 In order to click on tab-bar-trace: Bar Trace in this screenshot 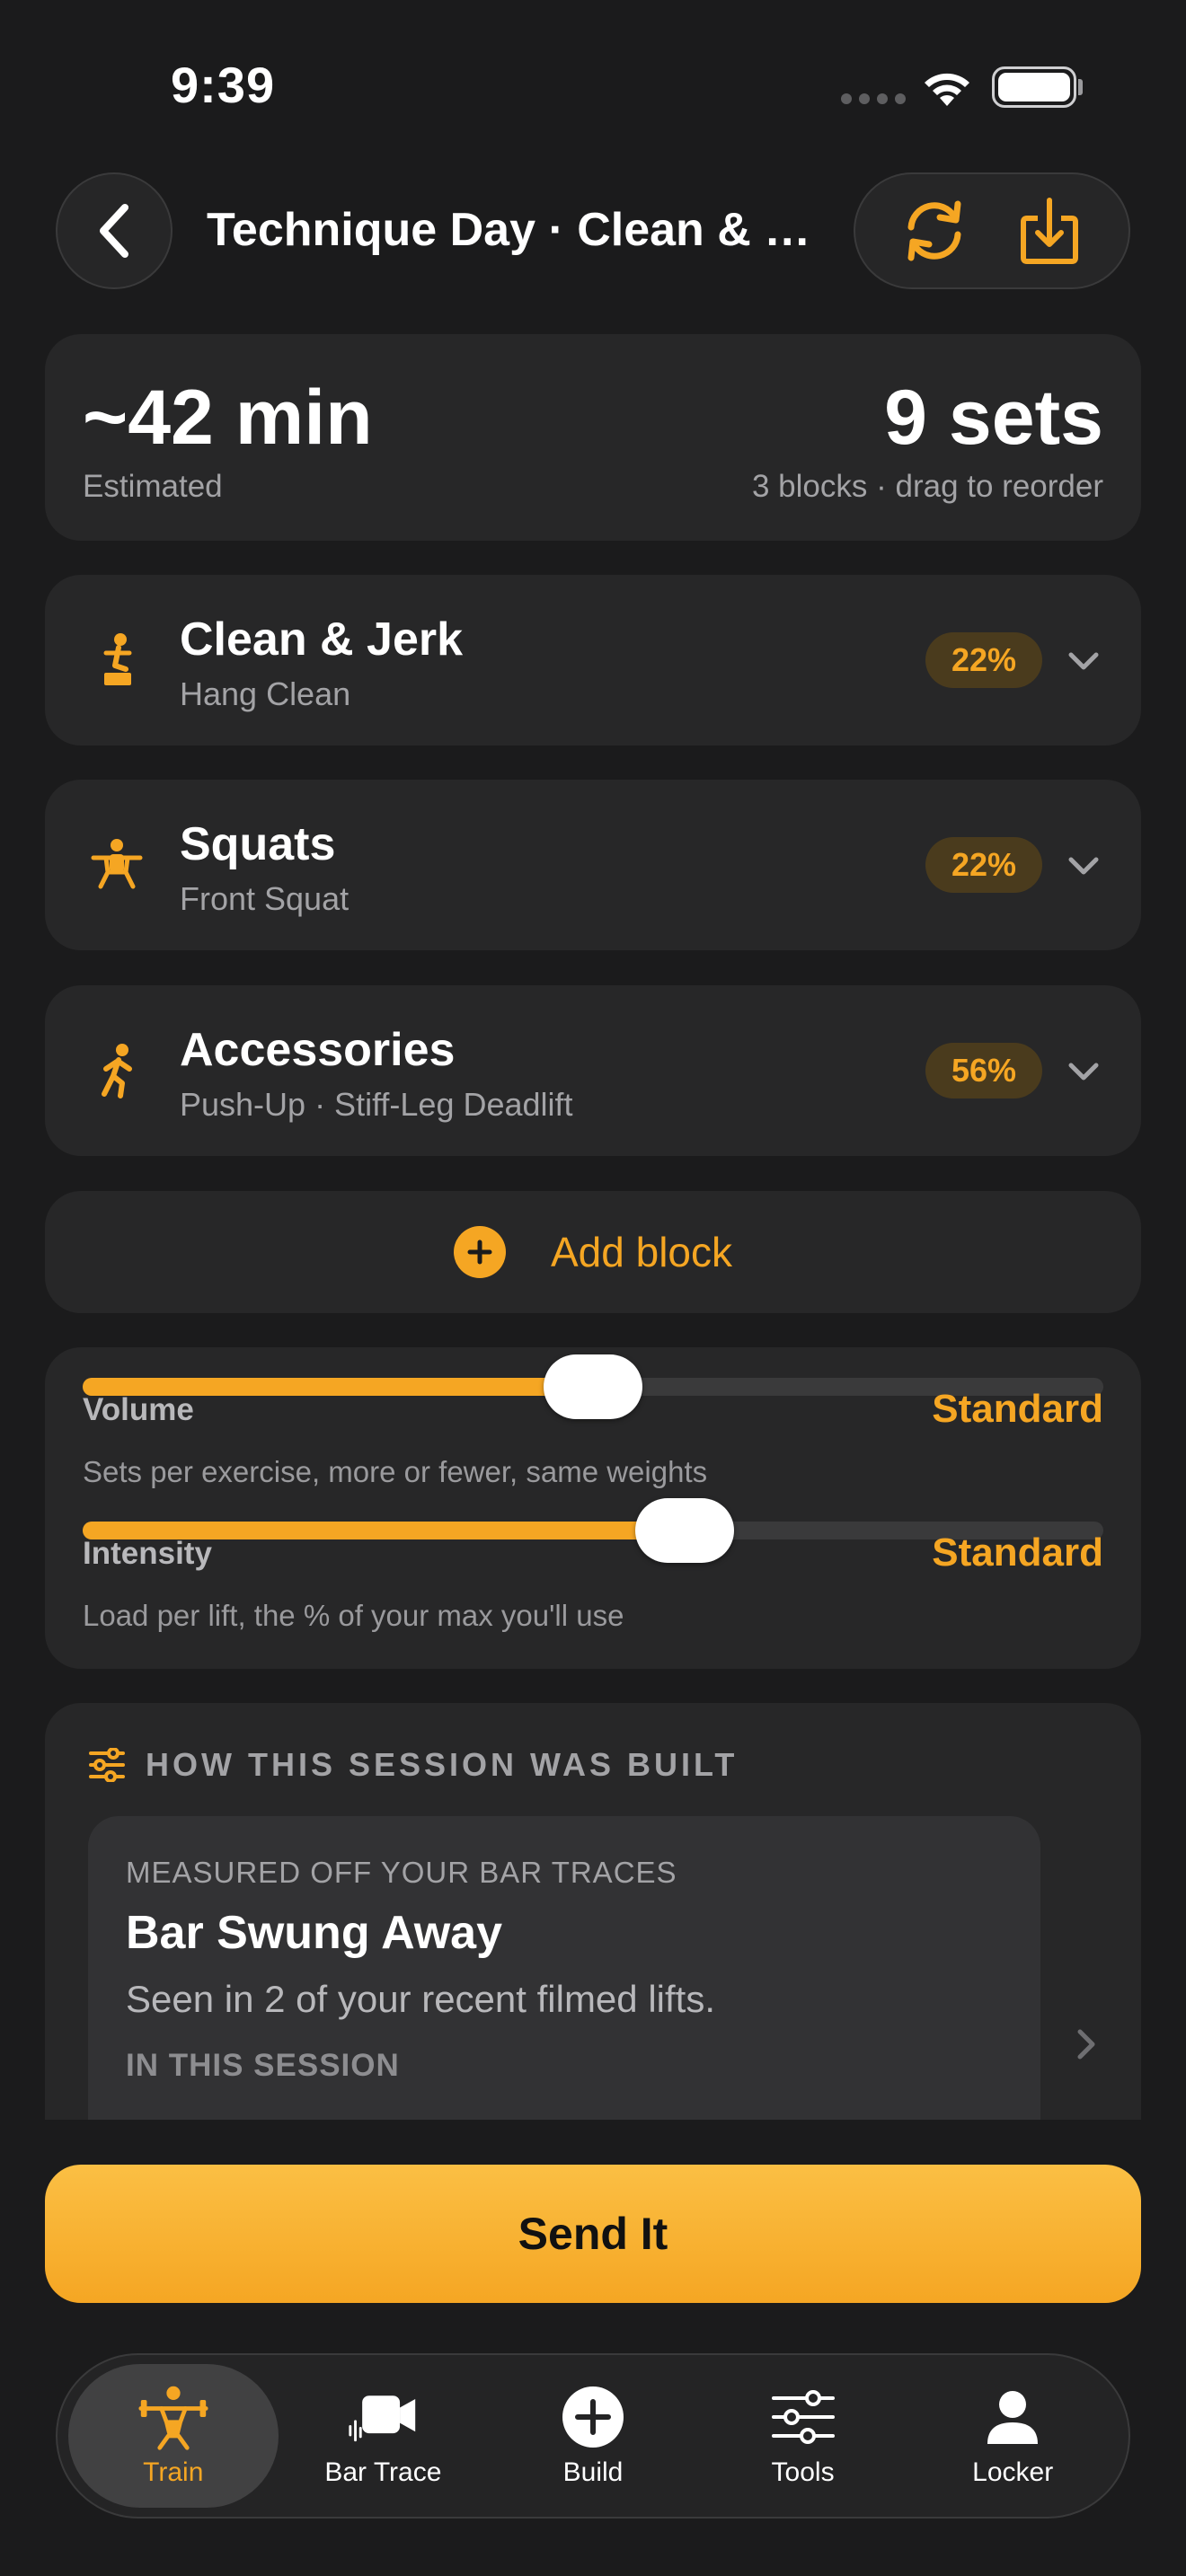, I will do `click(384, 2436)`.